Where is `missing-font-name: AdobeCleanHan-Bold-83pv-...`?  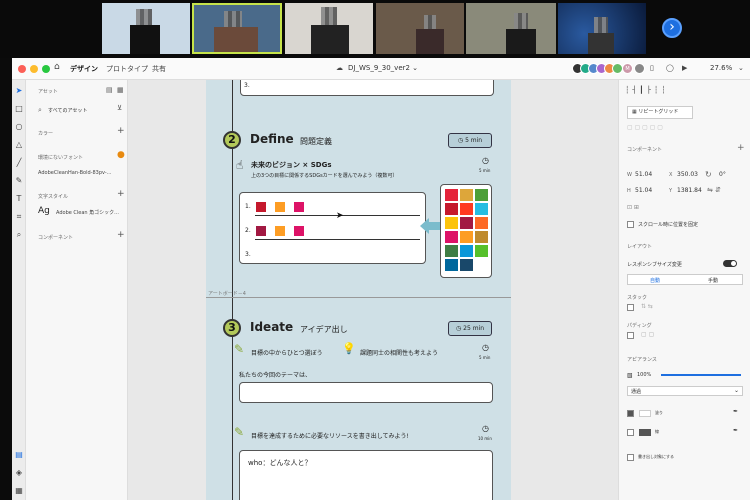 missing-font-name: AdobeCleanHan-Bold-83pv-... is located at coordinates (74, 173).